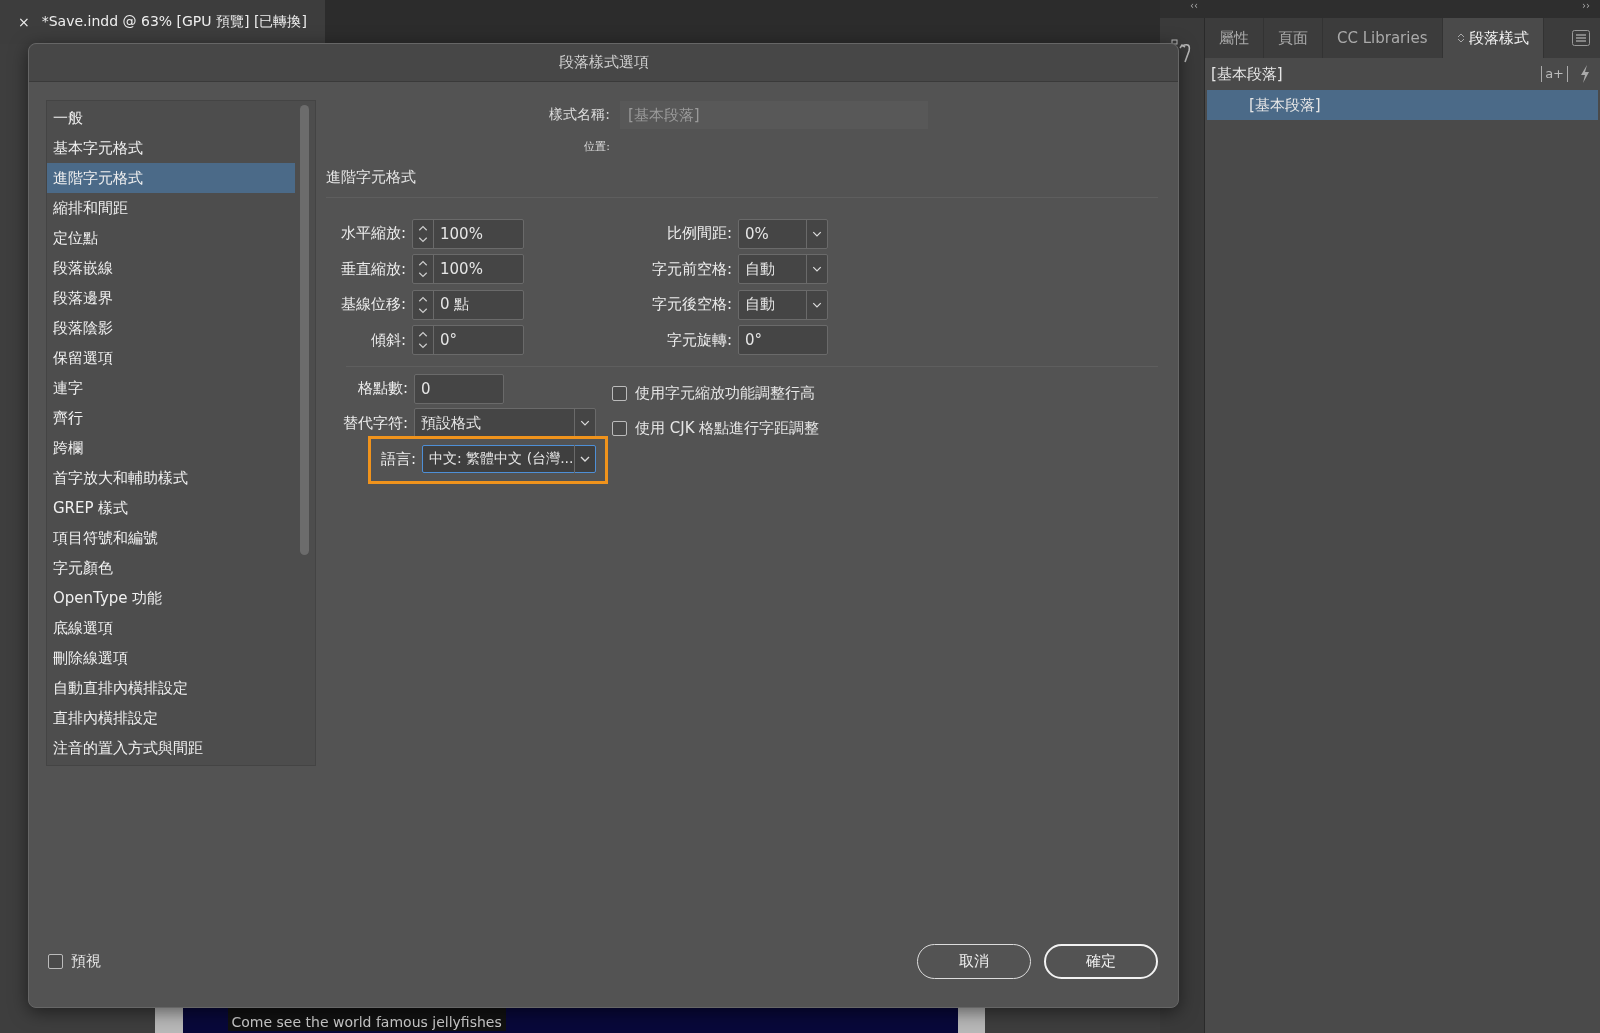 The height and width of the screenshot is (1033, 1600). I want to click on field-label: 比例間距:, so click(699, 234).